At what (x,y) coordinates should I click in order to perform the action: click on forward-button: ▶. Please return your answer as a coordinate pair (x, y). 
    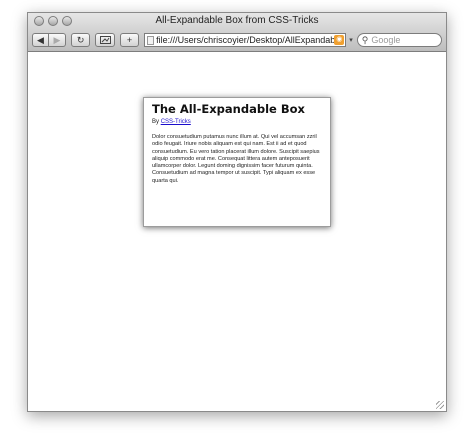
    Looking at the image, I should click on (57, 40).